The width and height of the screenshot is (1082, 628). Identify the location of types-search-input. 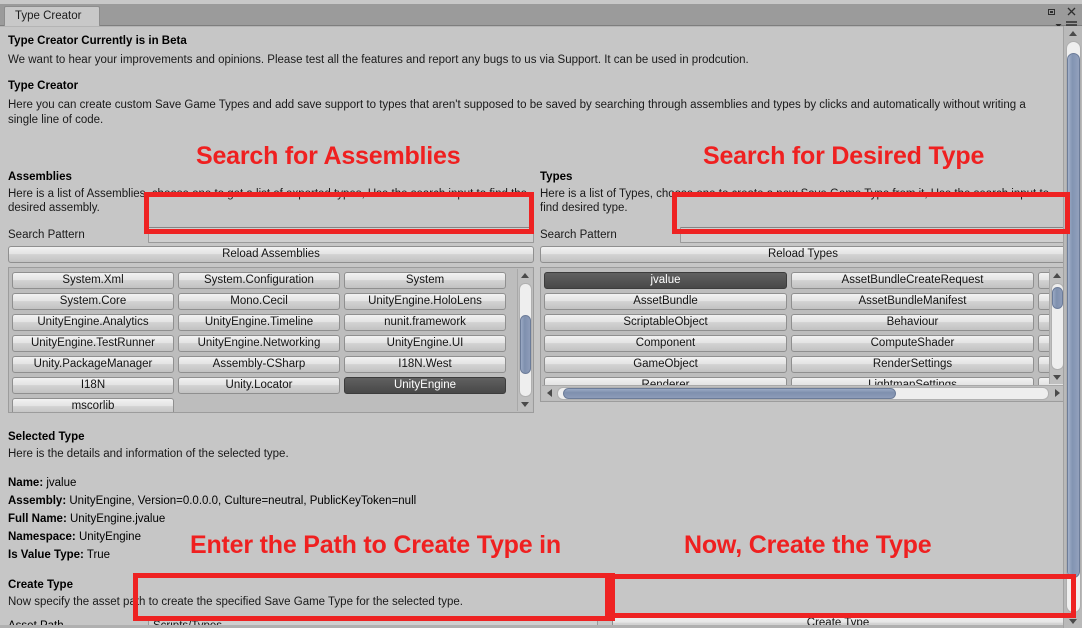
(873, 234).